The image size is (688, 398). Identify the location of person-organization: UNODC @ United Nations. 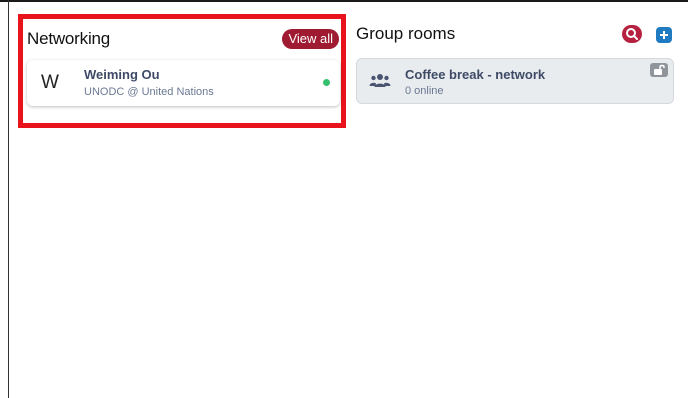
(149, 92).